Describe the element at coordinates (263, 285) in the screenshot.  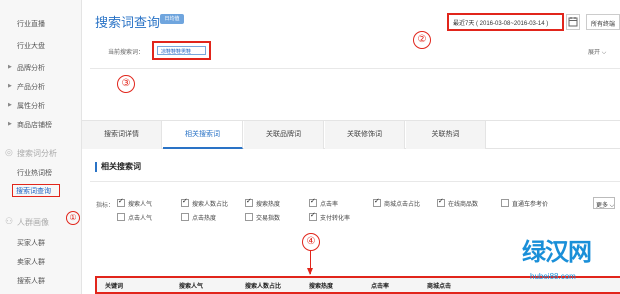
I see `table-header-search-share: 搜索人数占比` at that location.